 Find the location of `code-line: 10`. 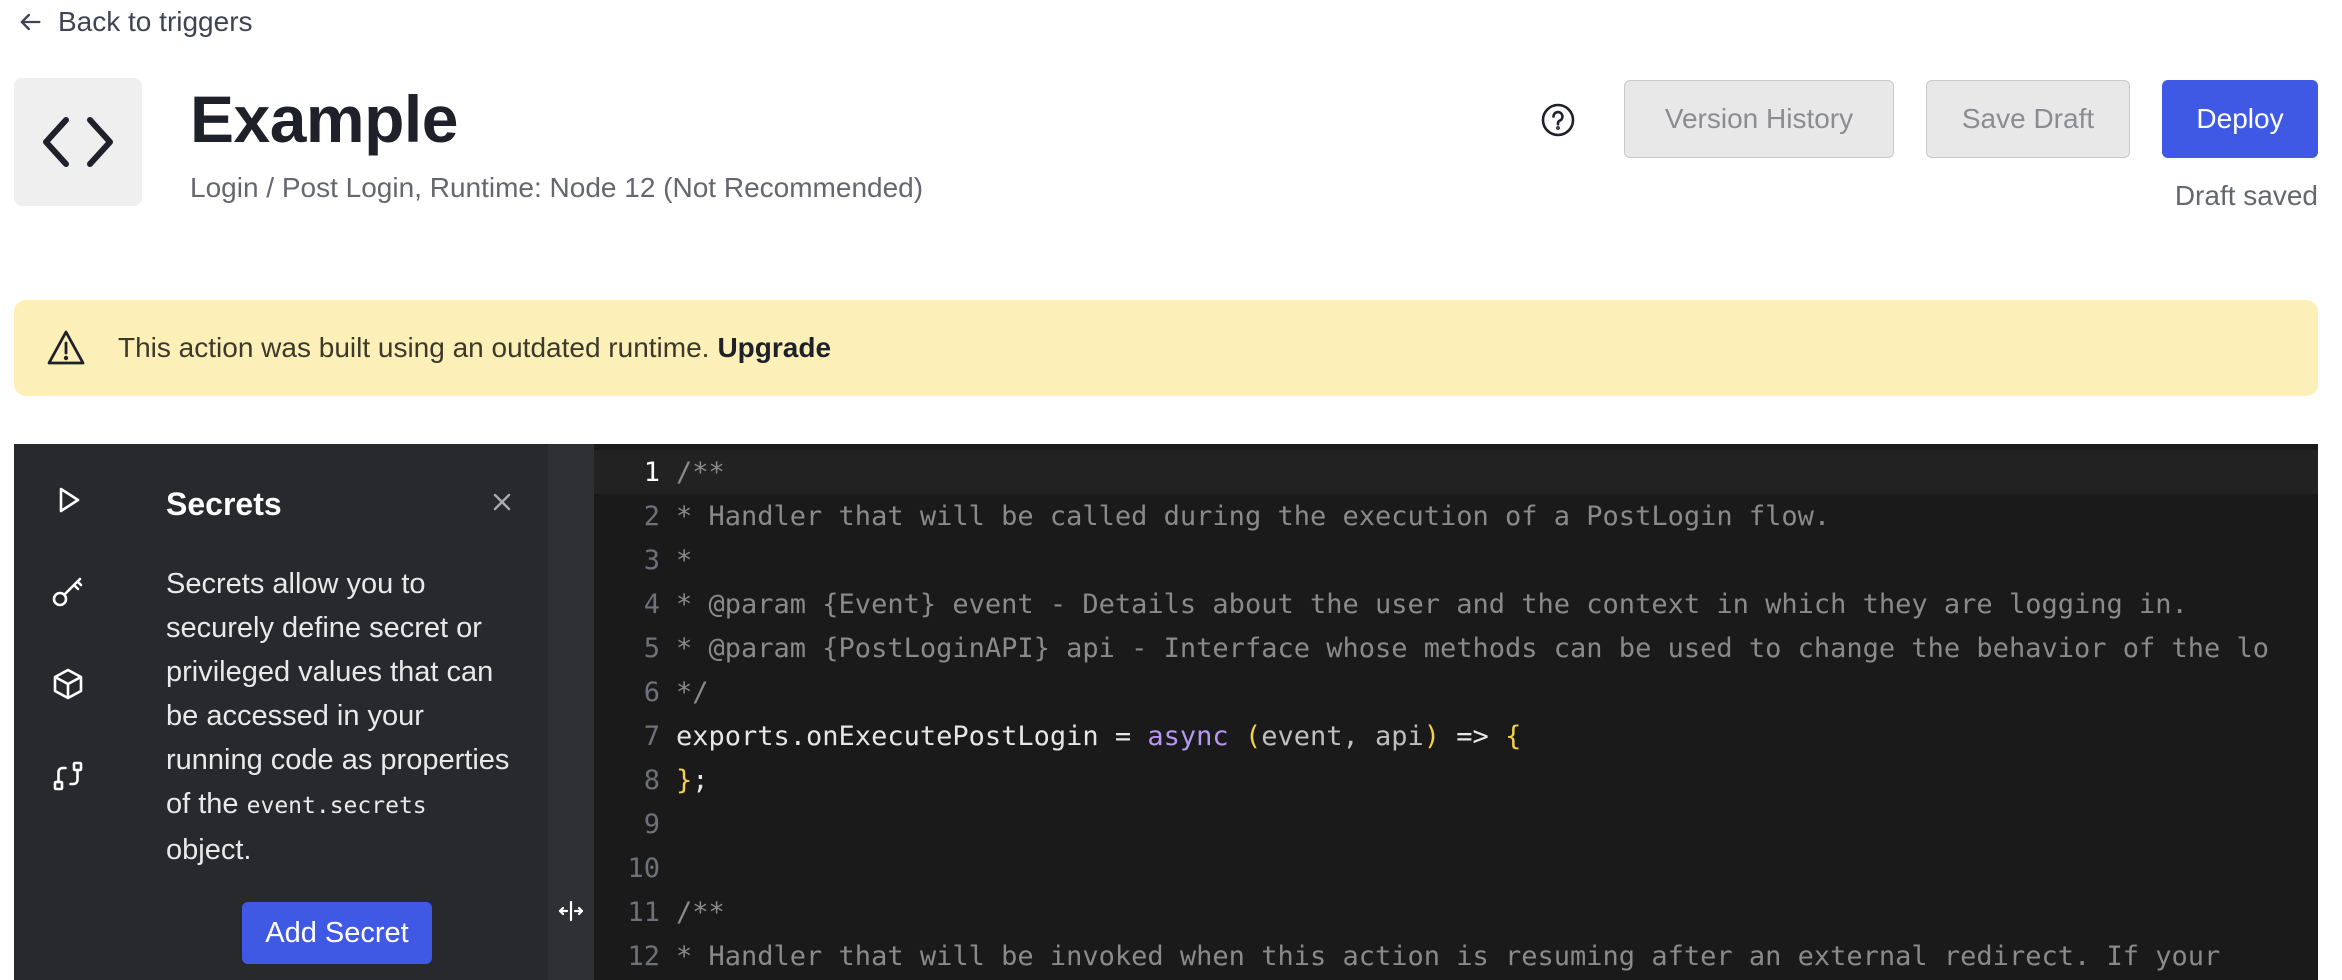

code-line: 10 is located at coordinates (1456, 868).